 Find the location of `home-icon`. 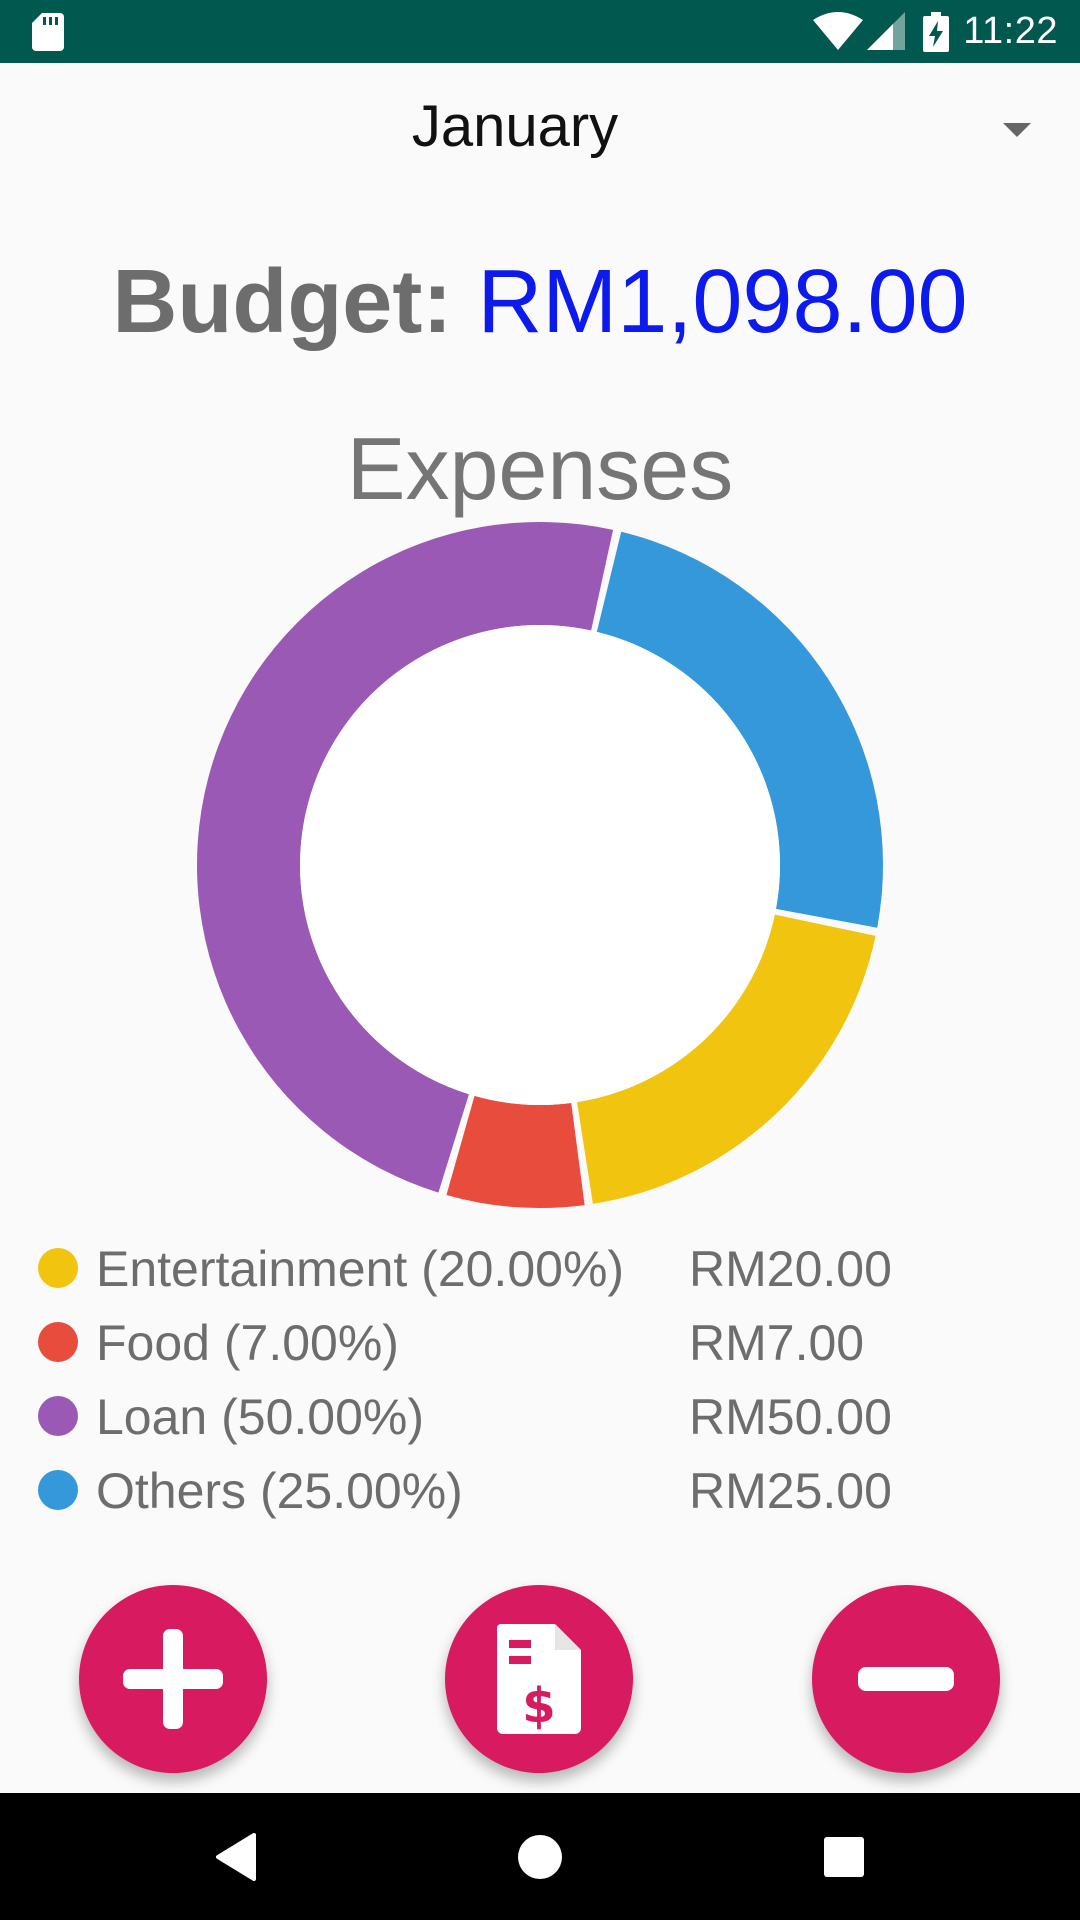

home-icon is located at coordinates (540, 1856).